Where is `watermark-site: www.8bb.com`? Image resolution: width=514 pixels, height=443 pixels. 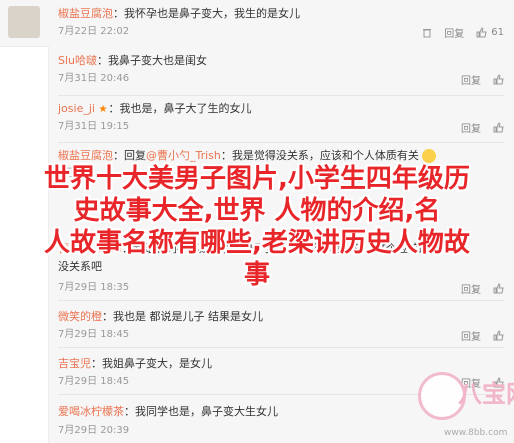
watermark-site: www.8bb.com is located at coordinates (476, 433).